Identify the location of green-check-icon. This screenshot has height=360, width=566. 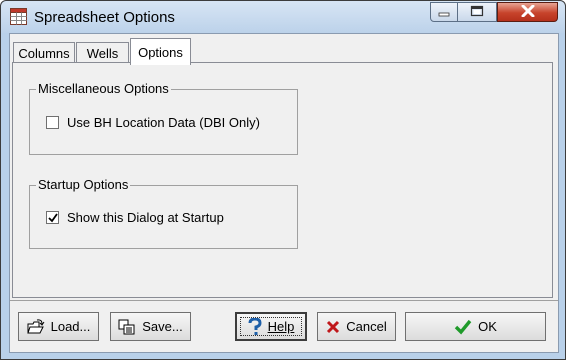
(463, 327).